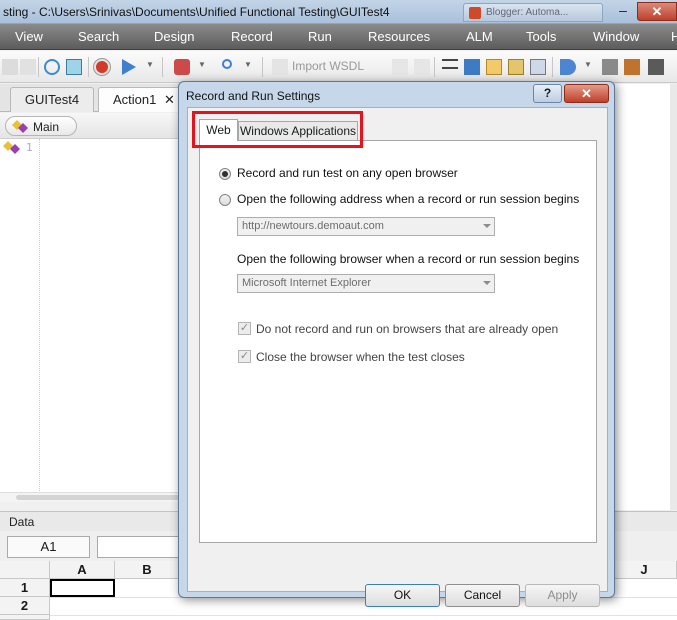 The height and width of the screenshot is (620, 677). I want to click on tab-action1: Action1 ✕, so click(139, 99).